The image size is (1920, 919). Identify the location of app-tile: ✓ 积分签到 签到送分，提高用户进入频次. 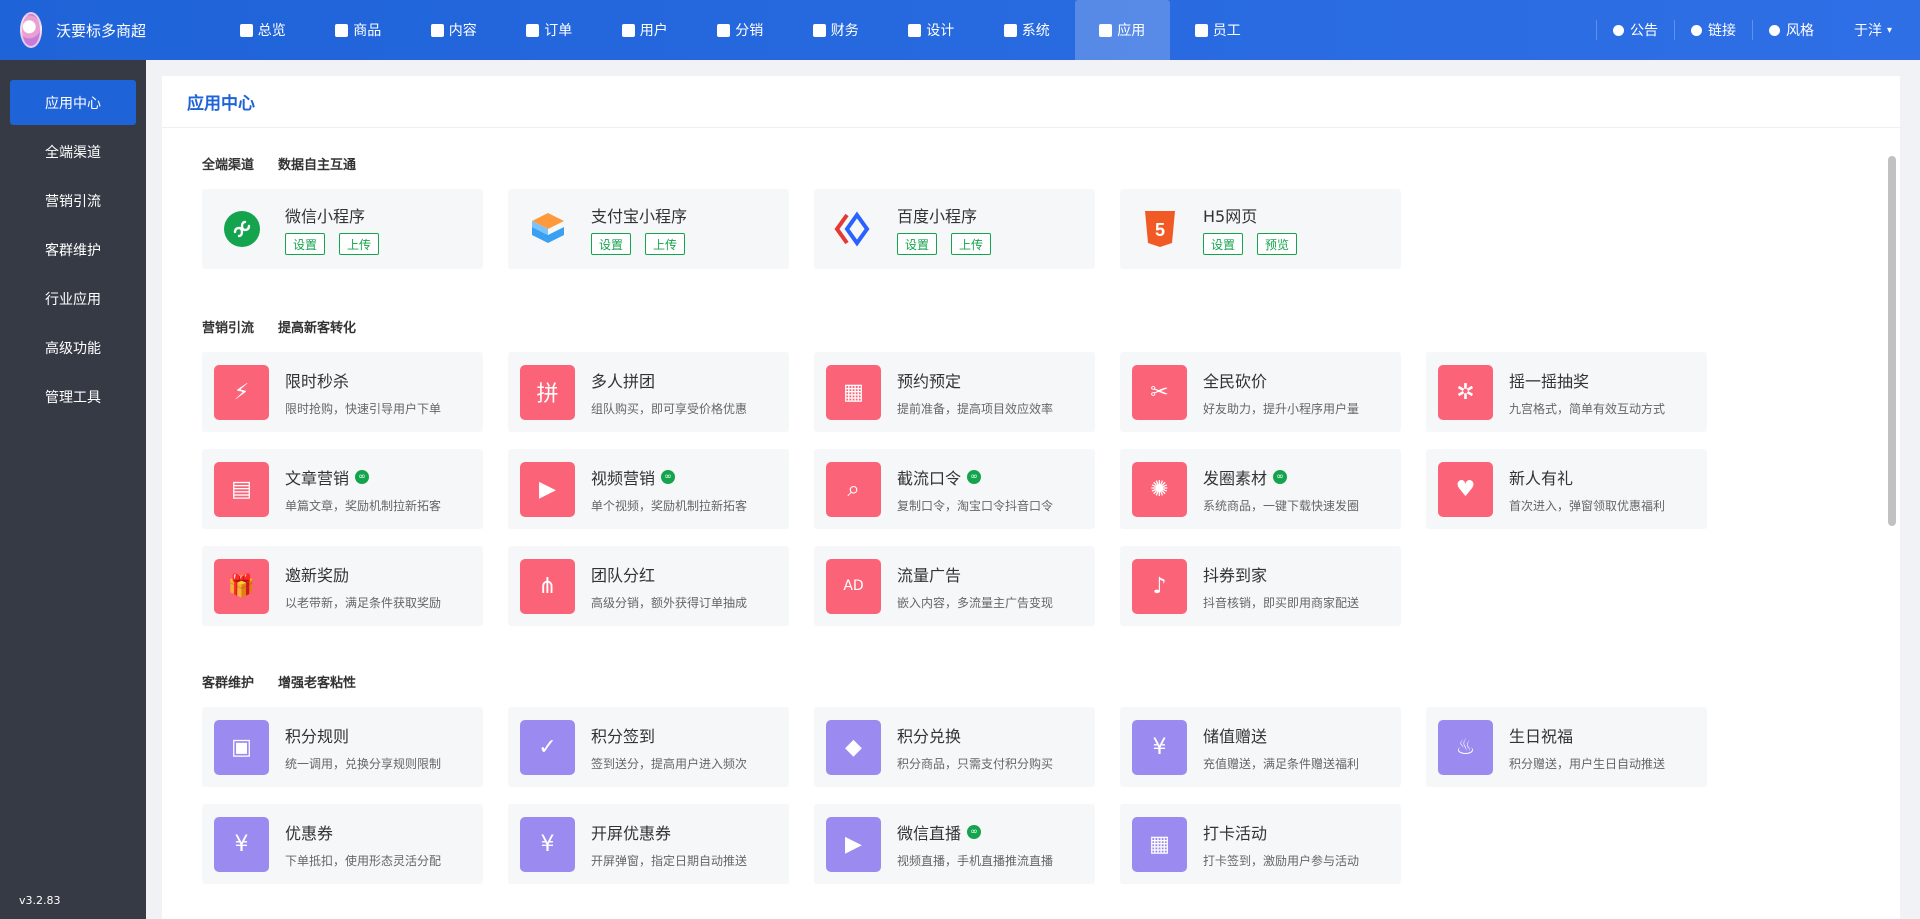
(648, 747).